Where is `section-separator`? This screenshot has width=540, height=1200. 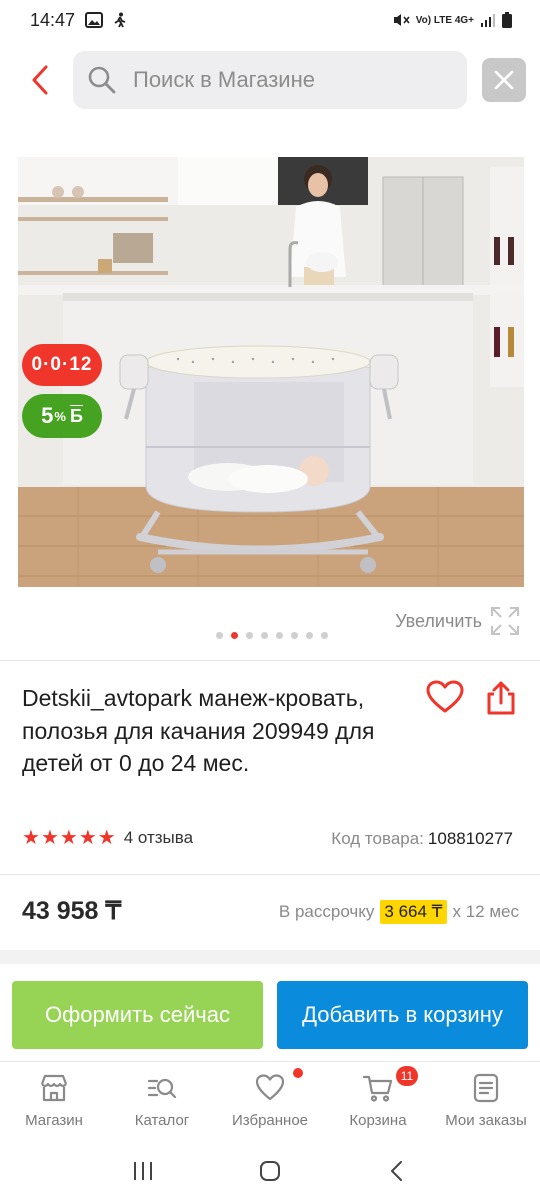 section-separator is located at coordinates (270, 957).